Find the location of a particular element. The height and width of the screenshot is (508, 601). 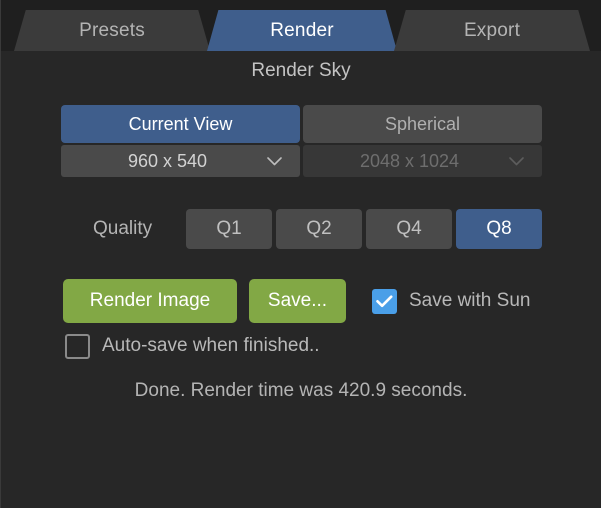

quality-option-q4-label: Q4 is located at coordinates (409, 228).